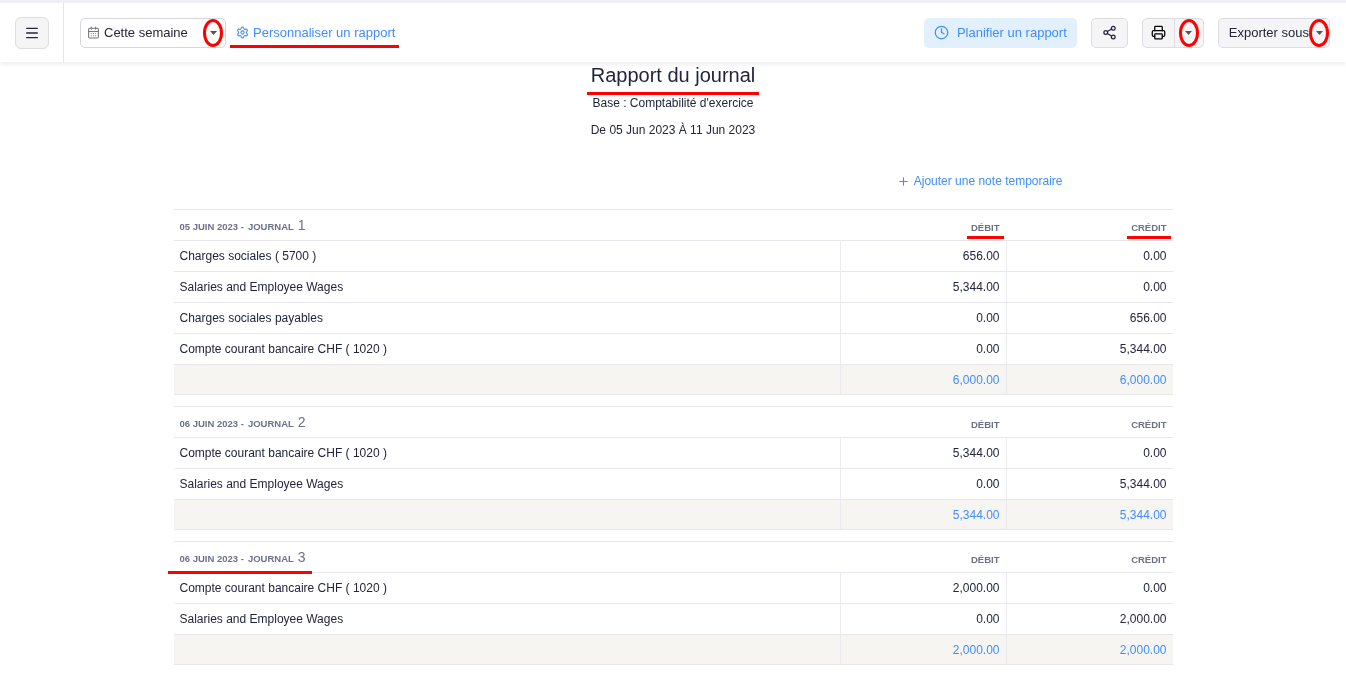 The width and height of the screenshot is (1346, 683). Describe the element at coordinates (976, 649) in the screenshot. I see `total-debit: 2,000.00` at that location.